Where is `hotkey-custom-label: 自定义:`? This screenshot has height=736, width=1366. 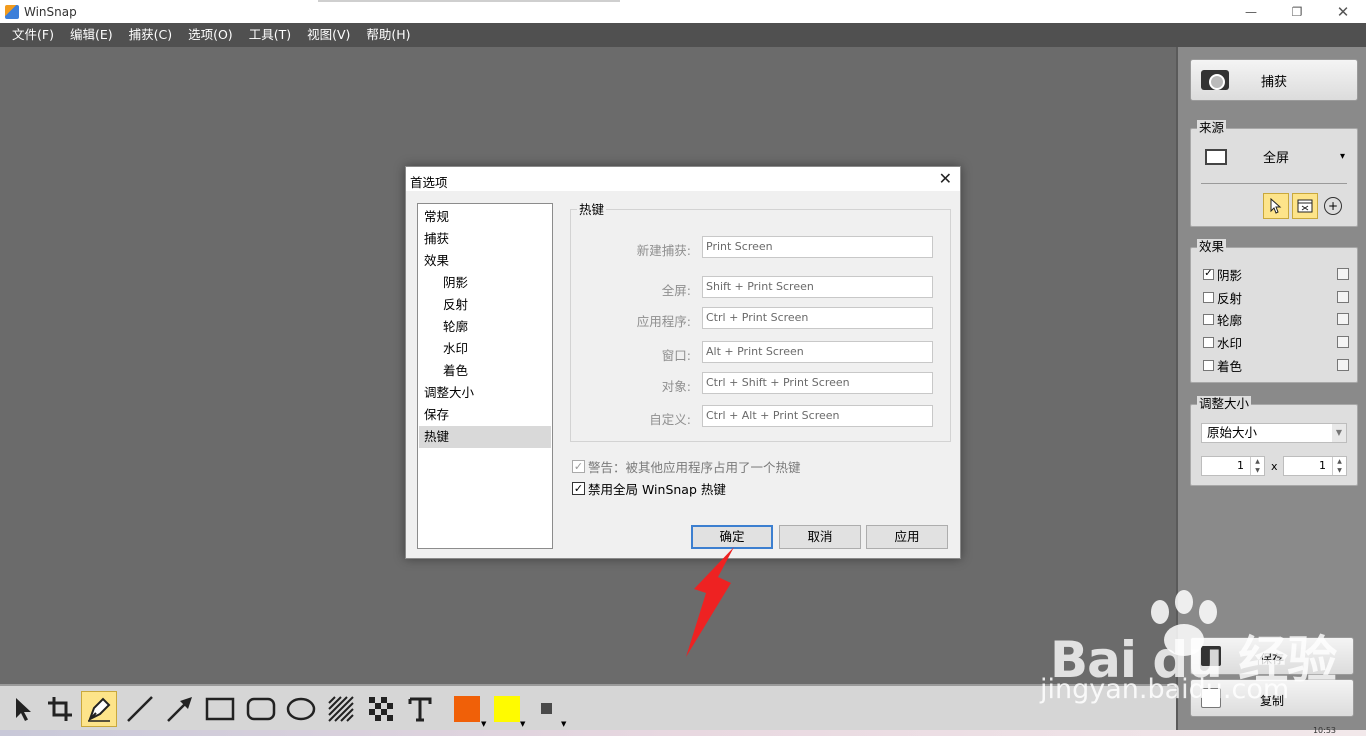
hotkey-custom-label: 自定义: is located at coordinates (670, 419).